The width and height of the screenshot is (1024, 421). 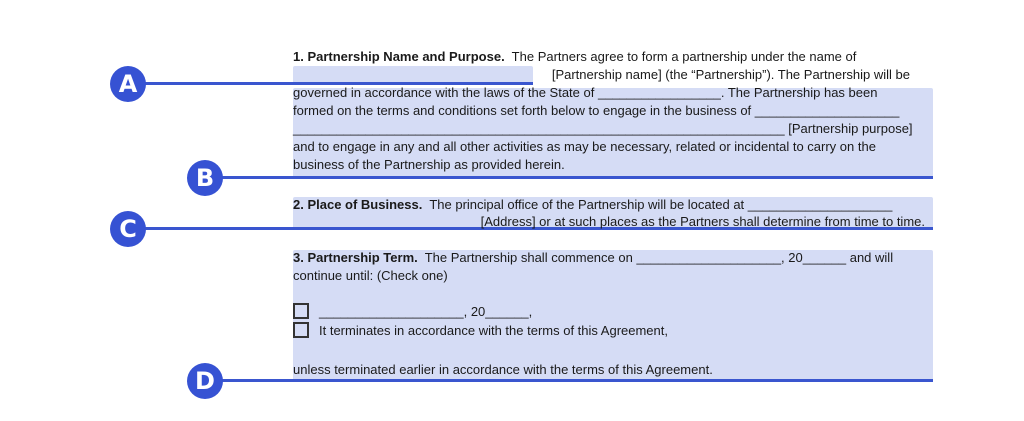 I want to click on marker-c: C, so click(x=128, y=229).